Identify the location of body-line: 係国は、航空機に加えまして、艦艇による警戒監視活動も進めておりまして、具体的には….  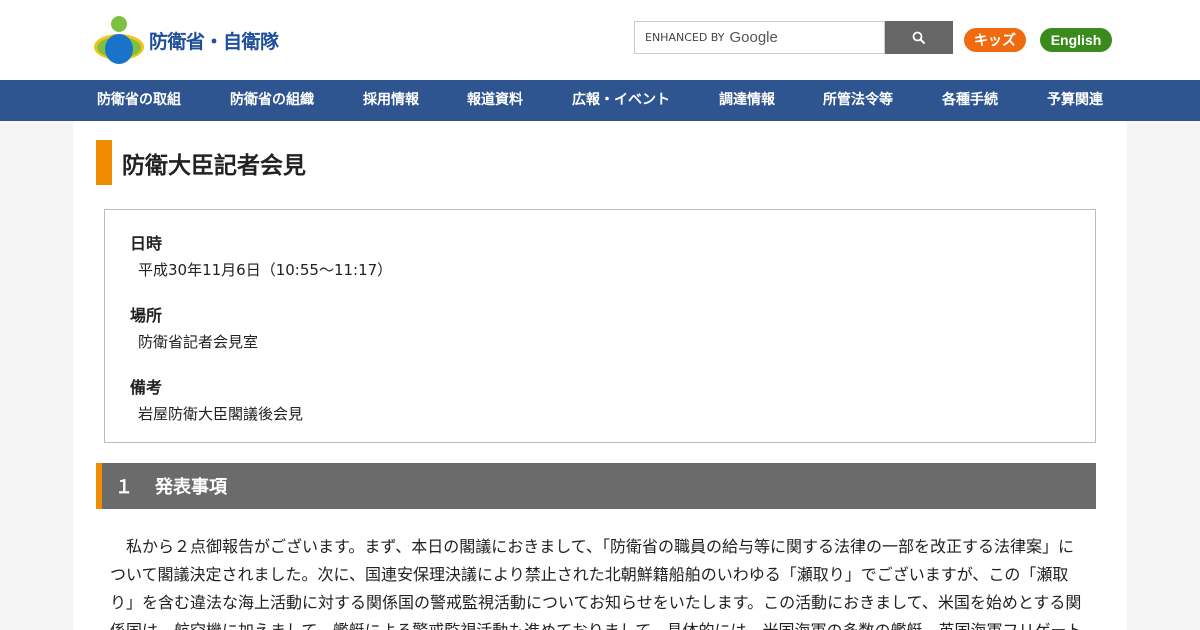
(603, 623).